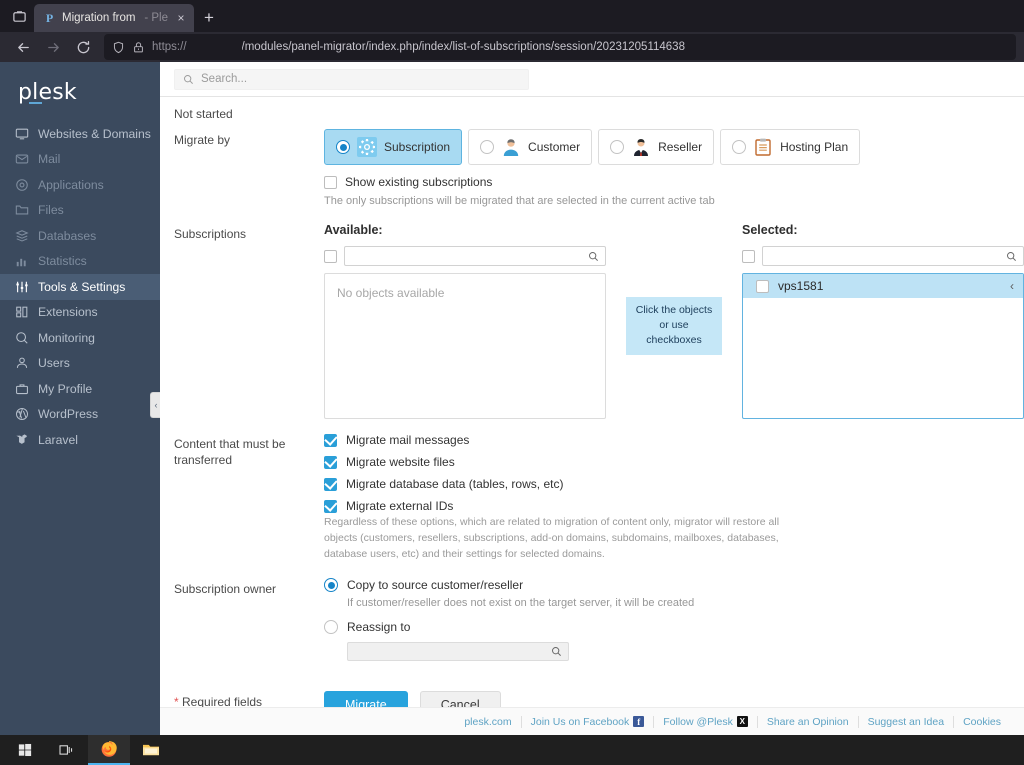 This screenshot has width=1024, height=765. I want to click on sidebar-item-extensions: Extensions, so click(80, 313).